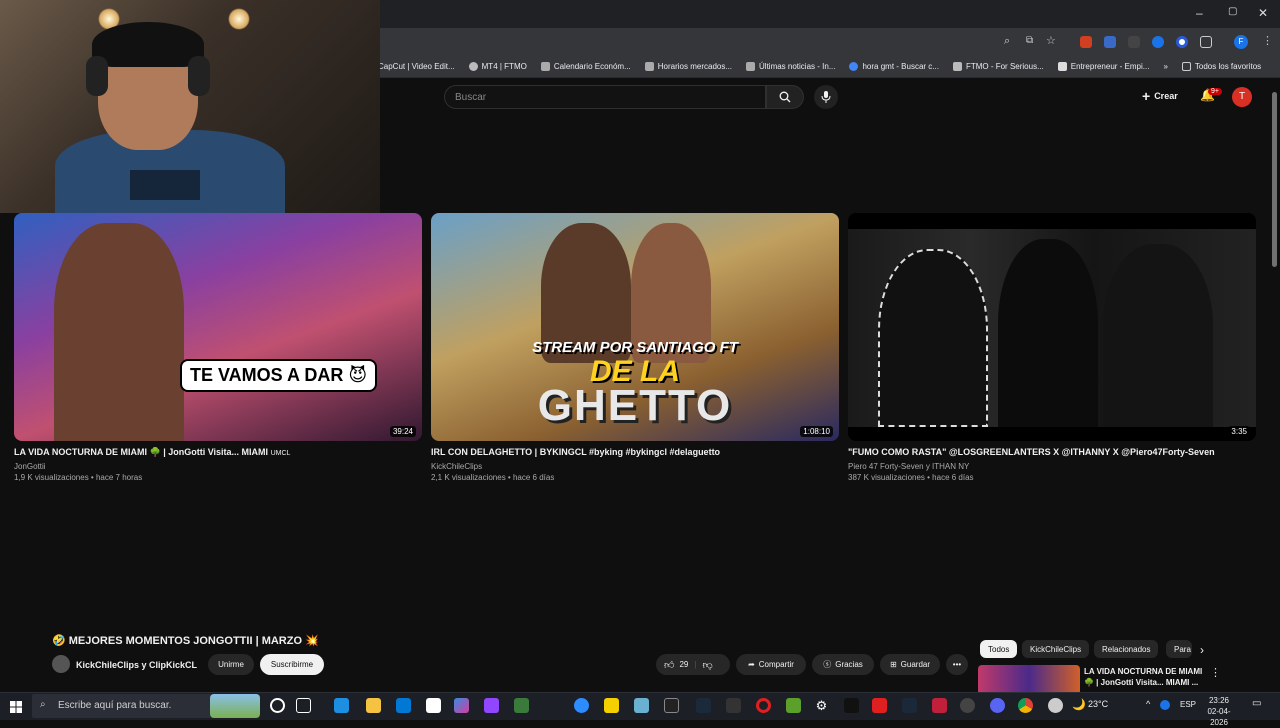 The height and width of the screenshot is (728, 1280). Describe the element at coordinates (1056, 649) in the screenshot. I see `chip-channel: KickChileClips` at that location.